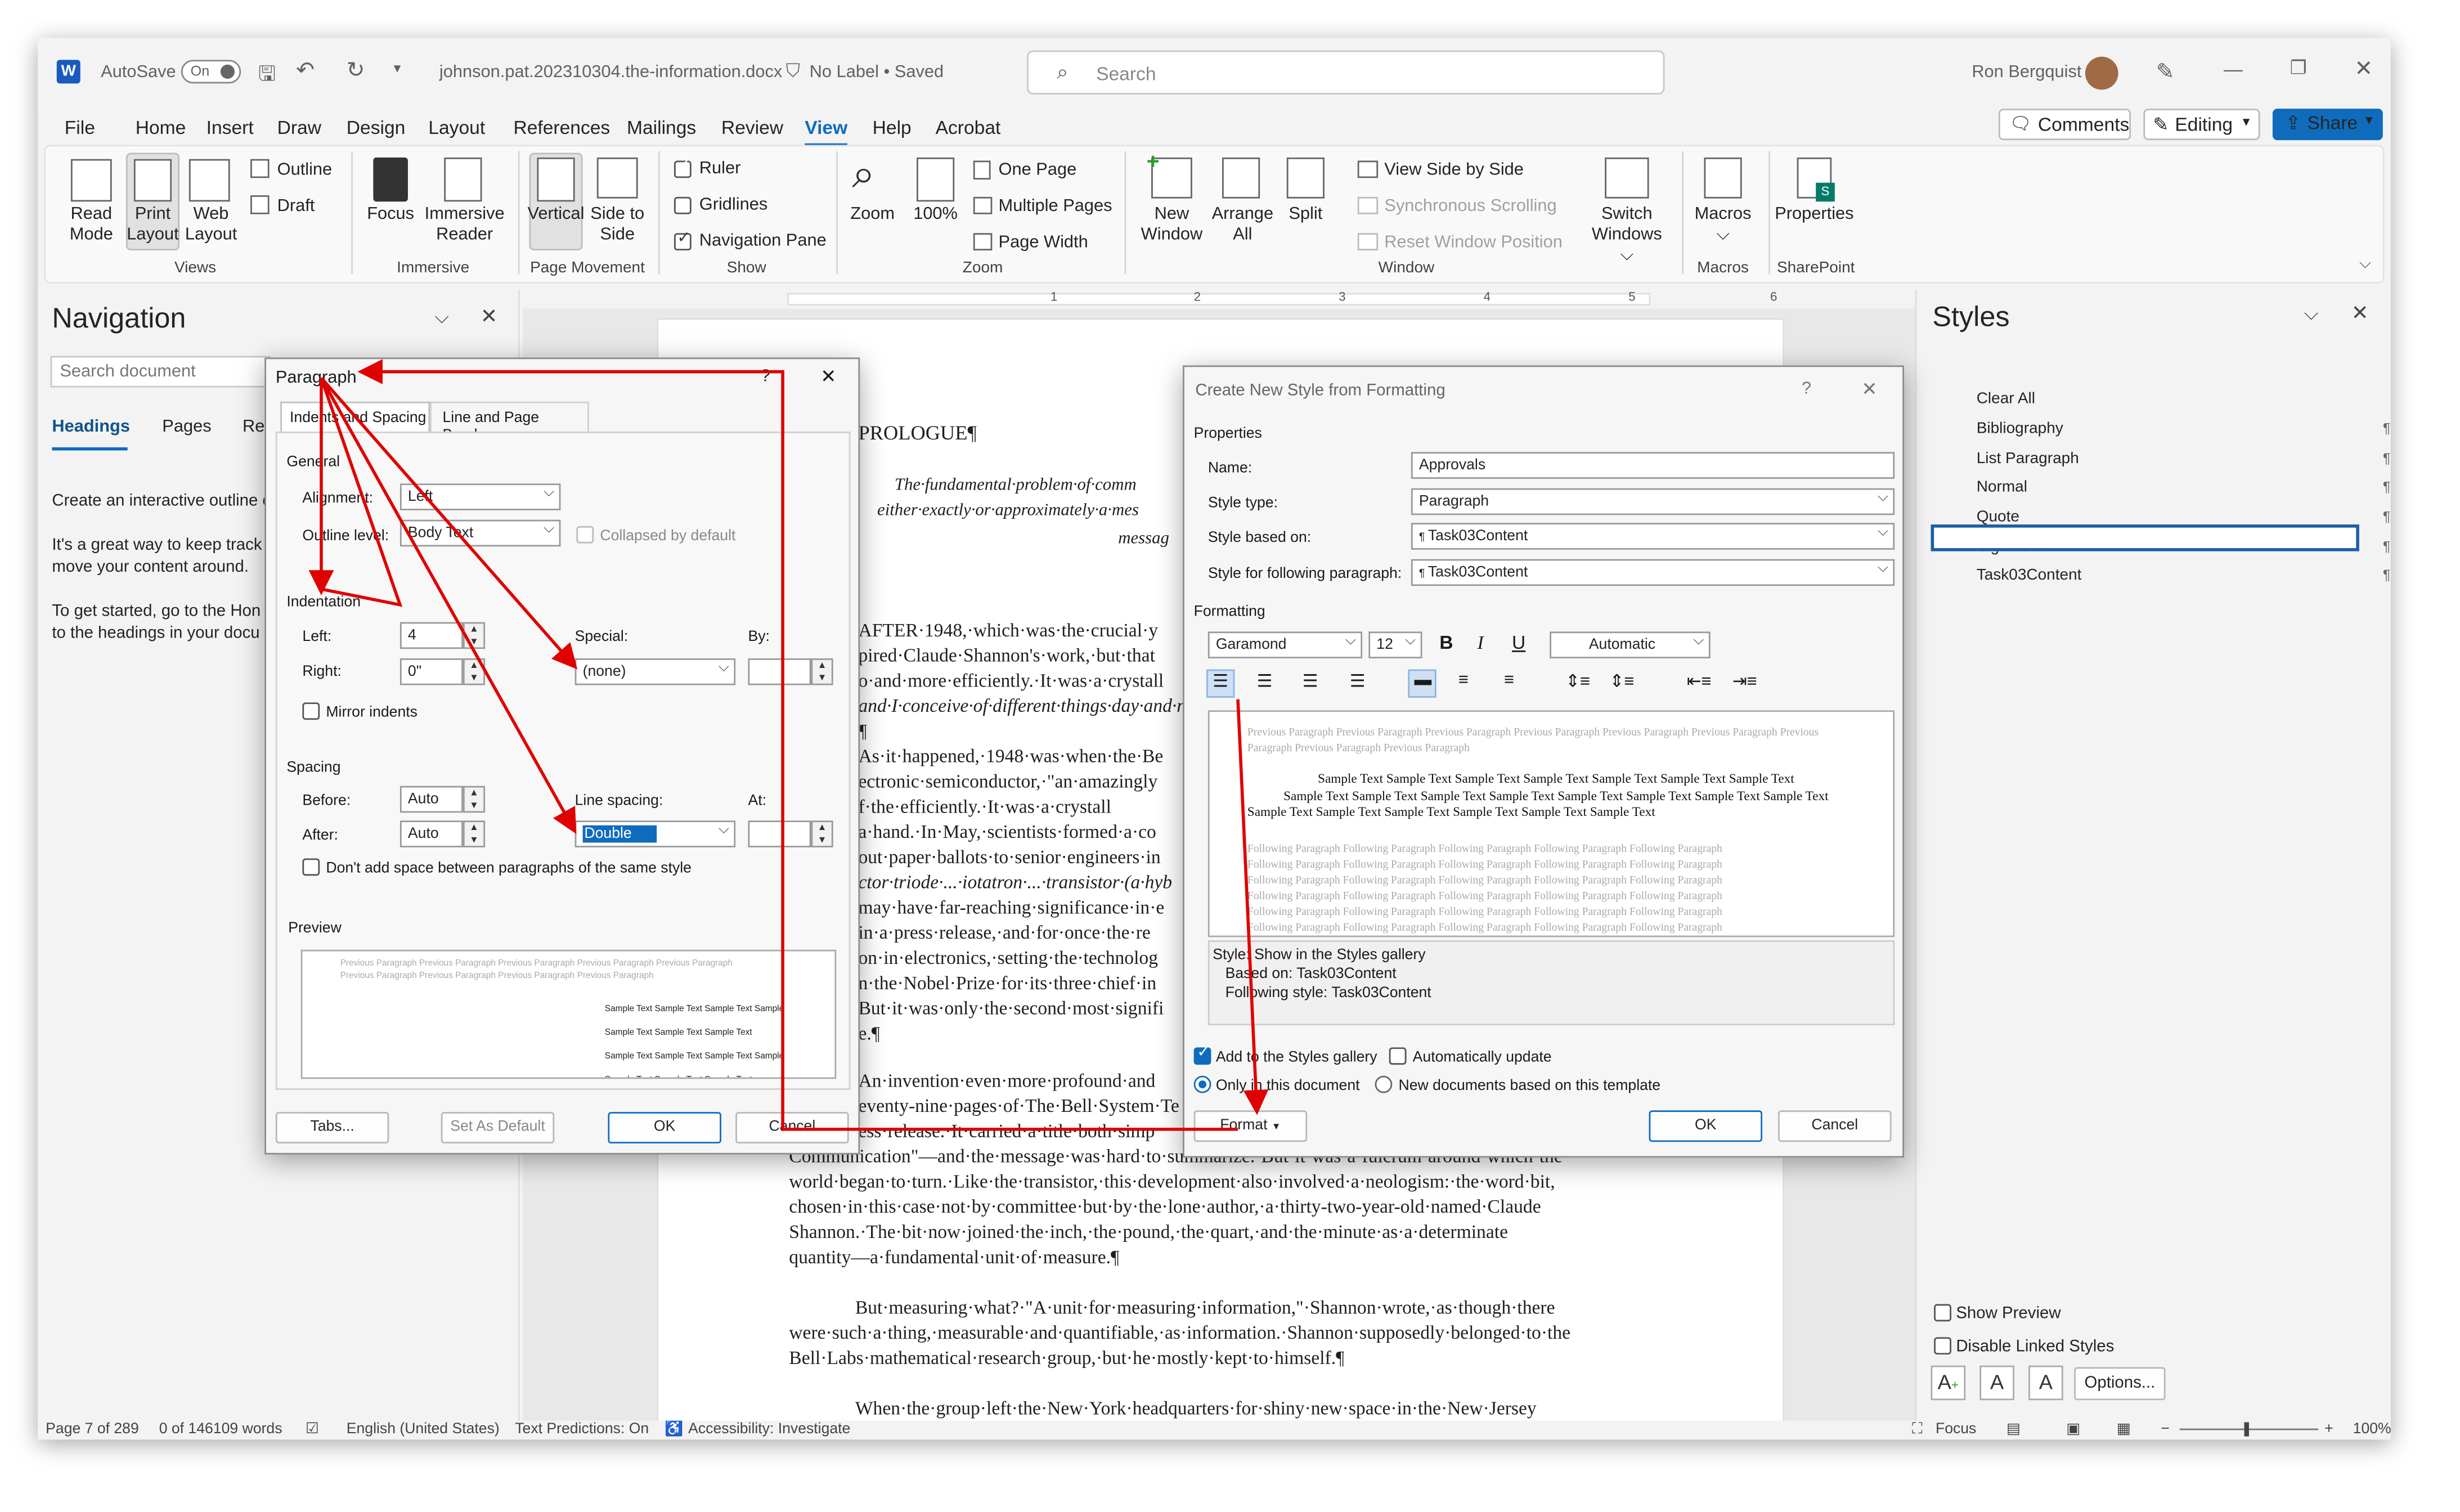 The width and height of the screenshot is (2460, 1512). Describe the element at coordinates (361, 492) in the screenshot. I see `arrow-outline-path` at that location.